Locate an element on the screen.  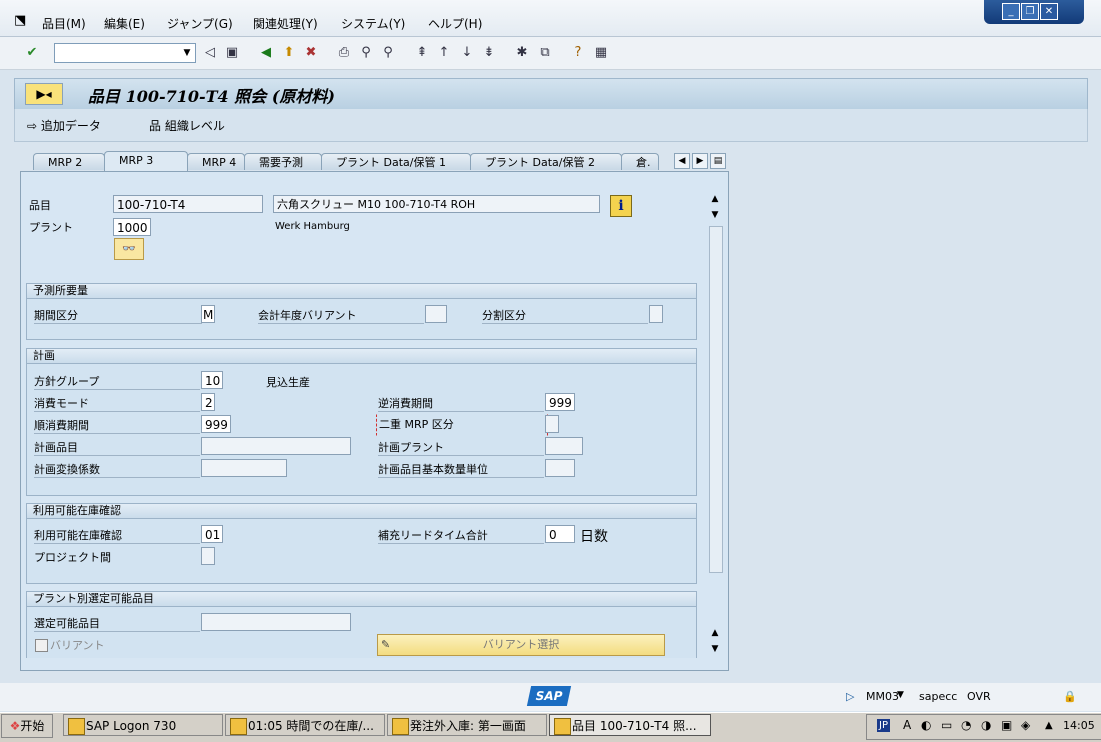
menu-system: システム(Y) is located at coordinates (373, 23).